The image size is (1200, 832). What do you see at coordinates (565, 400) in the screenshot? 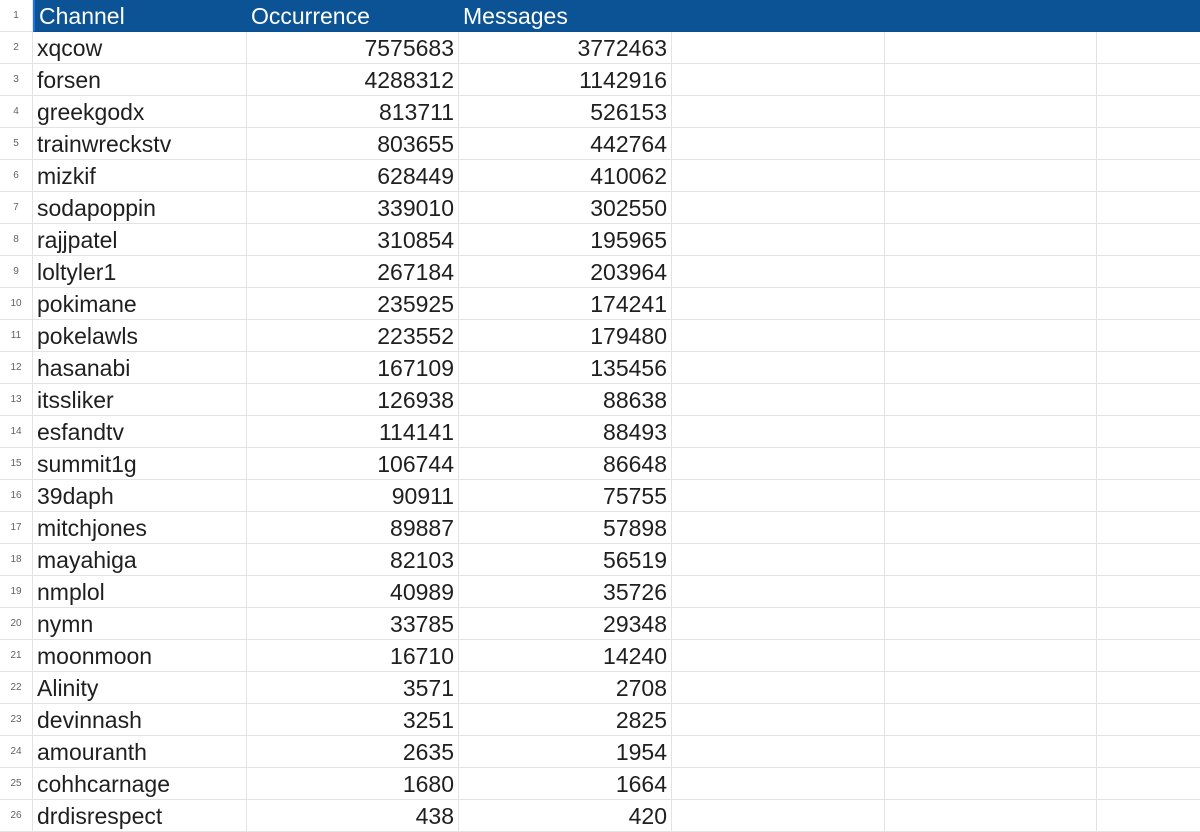
I see `cell-messages: 88638` at bounding box center [565, 400].